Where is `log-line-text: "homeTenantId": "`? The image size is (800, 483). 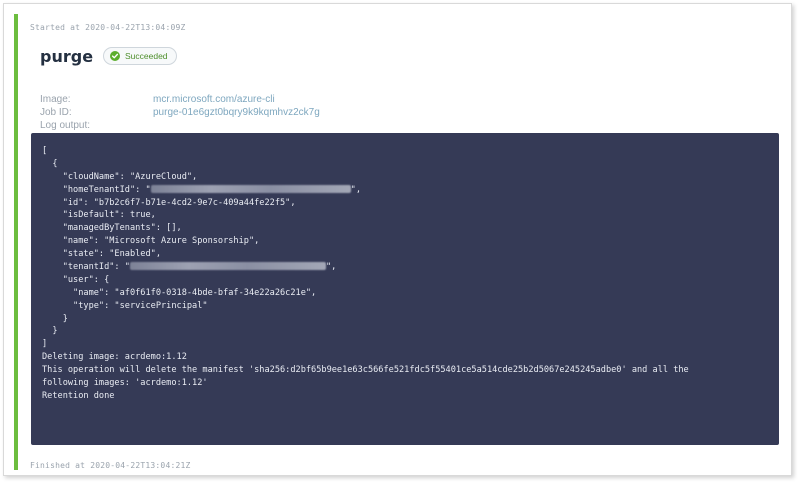 log-line-text: "homeTenantId": " is located at coordinates (96, 189).